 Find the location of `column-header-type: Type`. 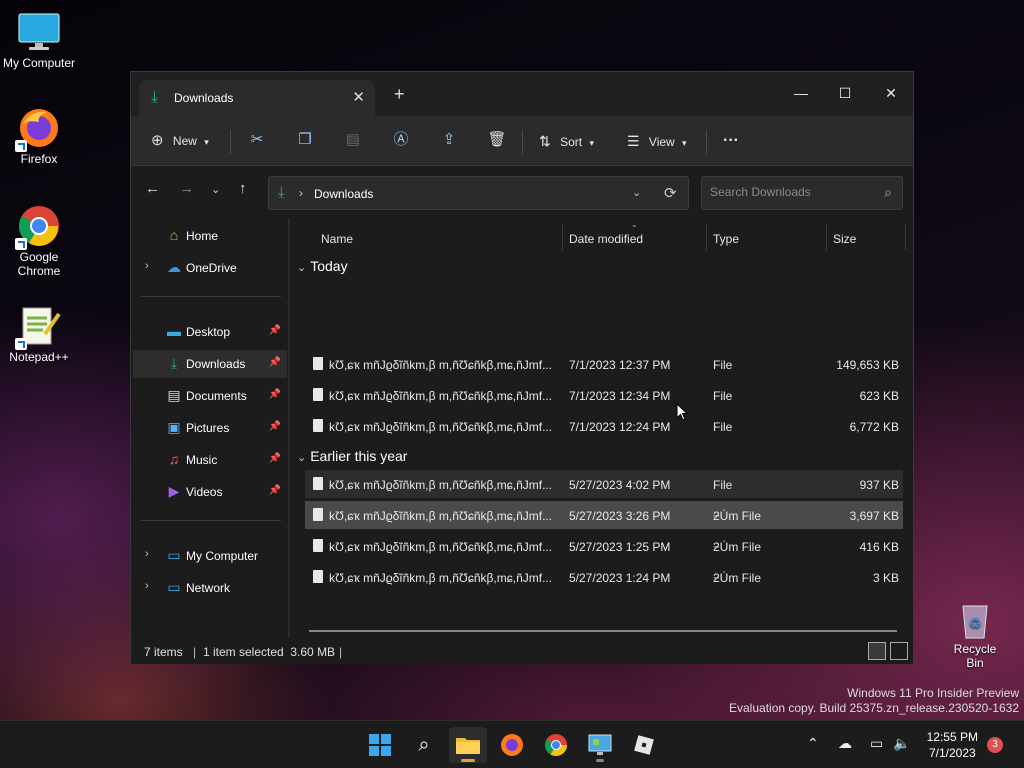

column-header-type: Type is located at coordinates (726, 239).